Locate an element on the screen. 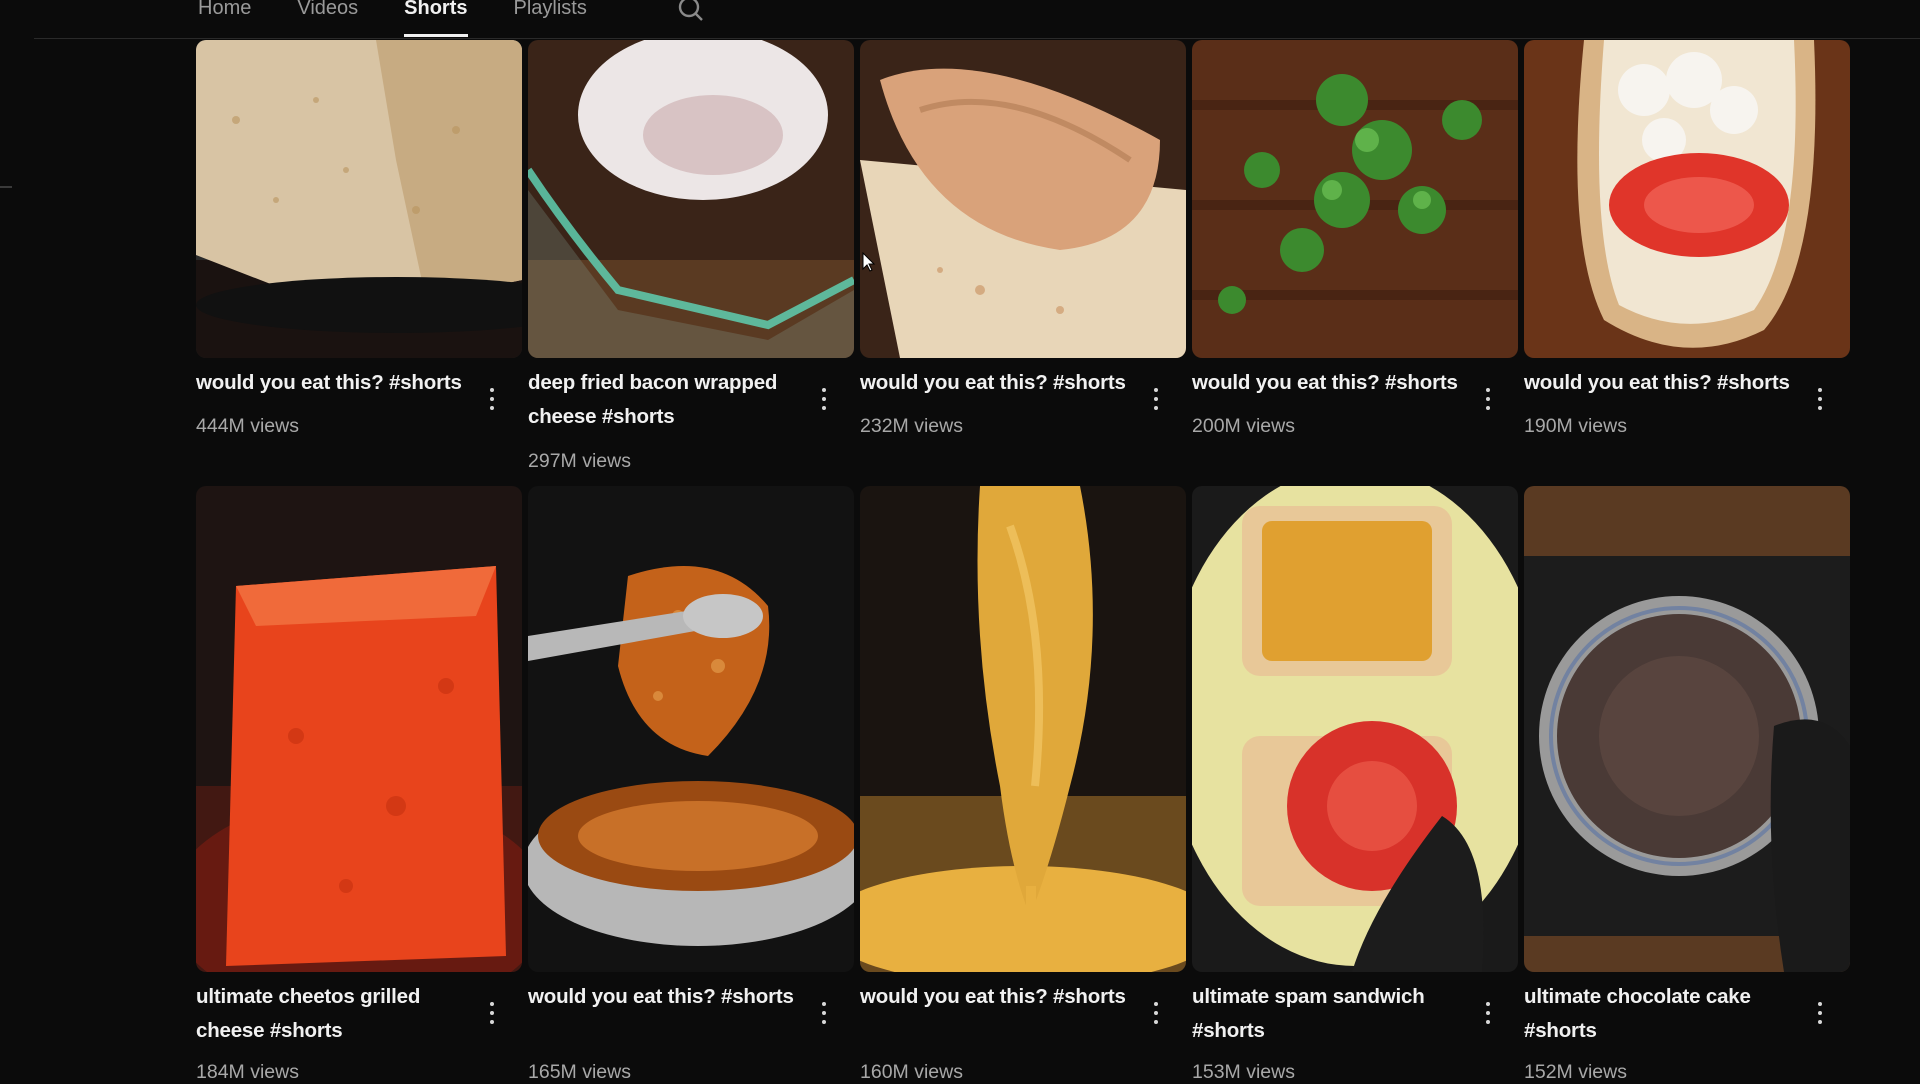  tab-shorts: Shorts is located at coordinates (446, 20).